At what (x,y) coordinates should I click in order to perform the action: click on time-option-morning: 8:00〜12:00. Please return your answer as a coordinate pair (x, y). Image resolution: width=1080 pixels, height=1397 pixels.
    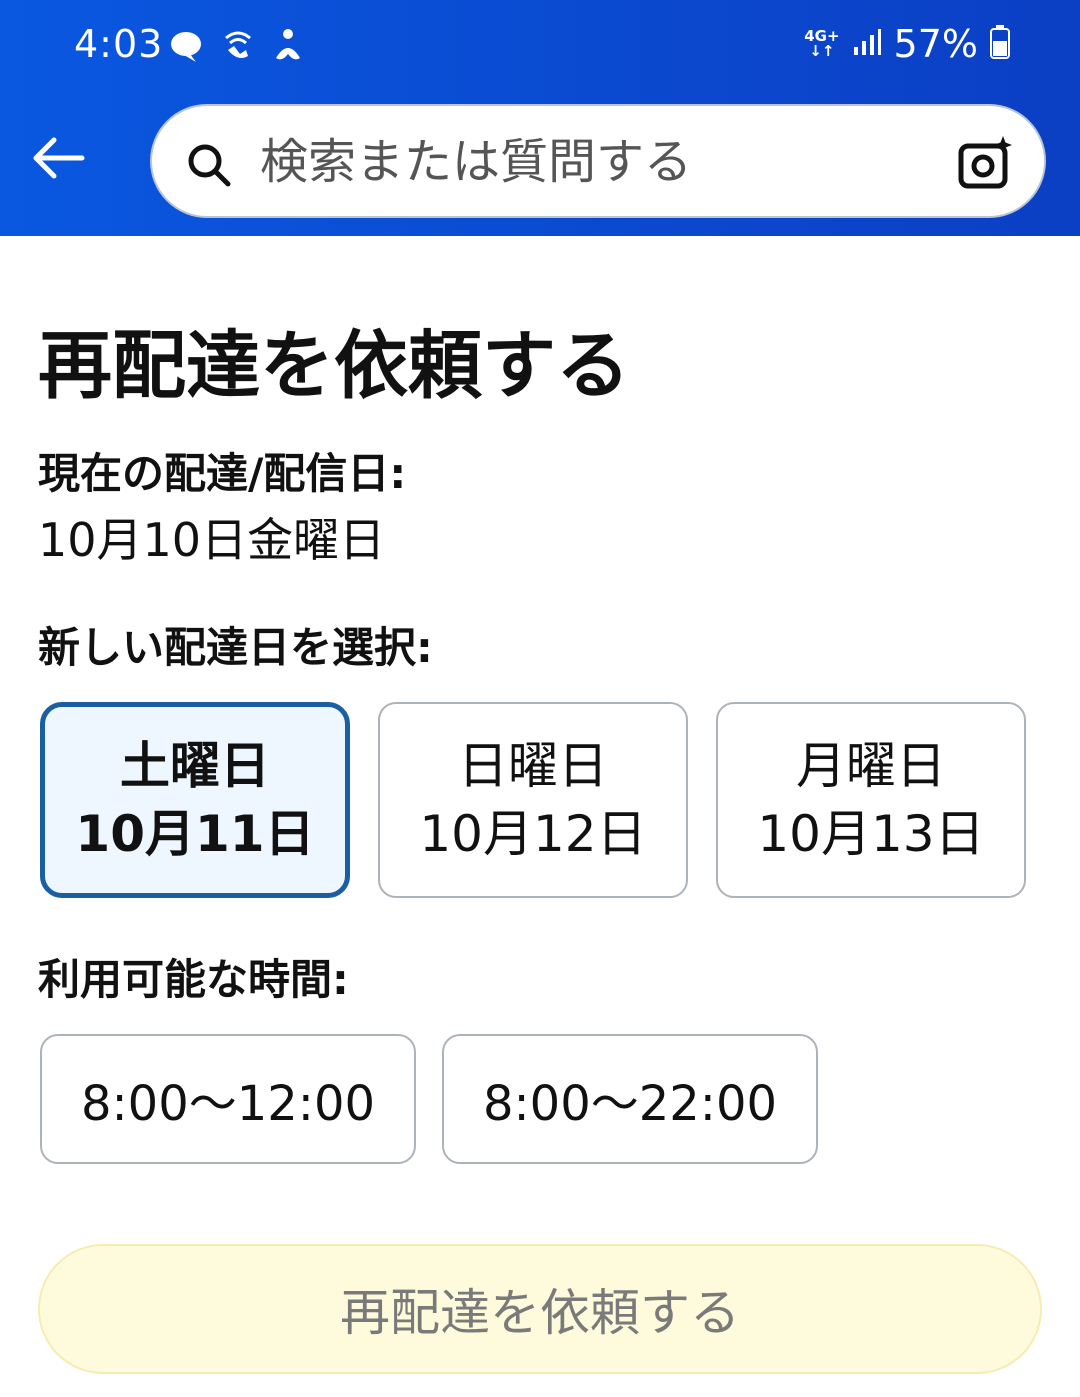
    Looking at the image, I should click on (228, 1099).